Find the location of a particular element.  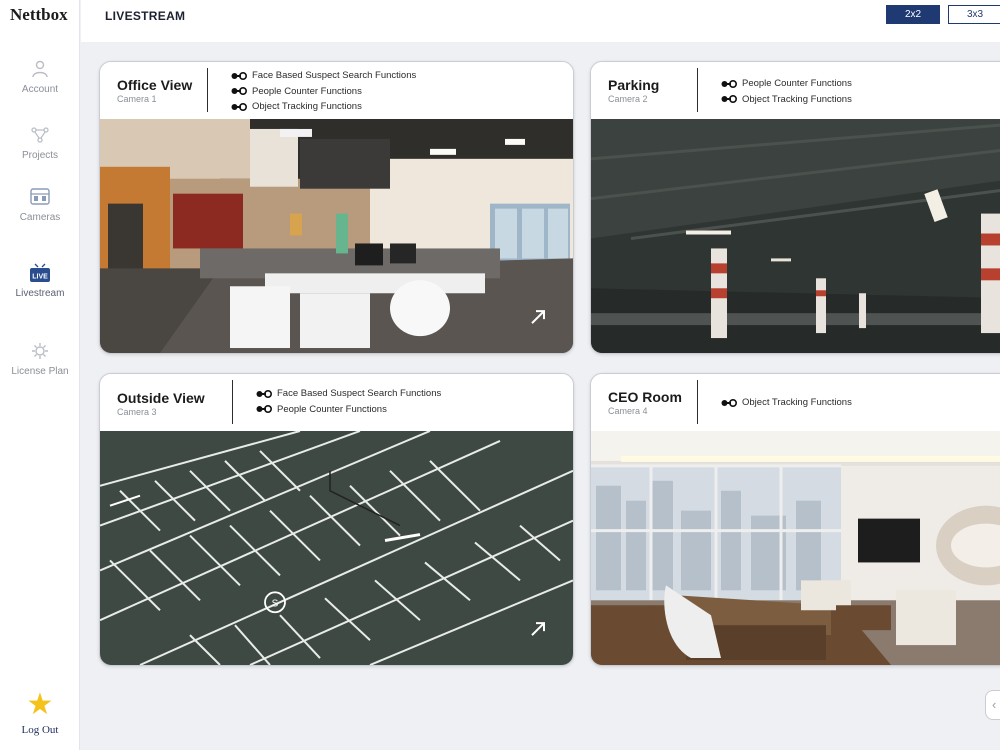

next-page-button: ‹ is located at coordinates (992, 705).